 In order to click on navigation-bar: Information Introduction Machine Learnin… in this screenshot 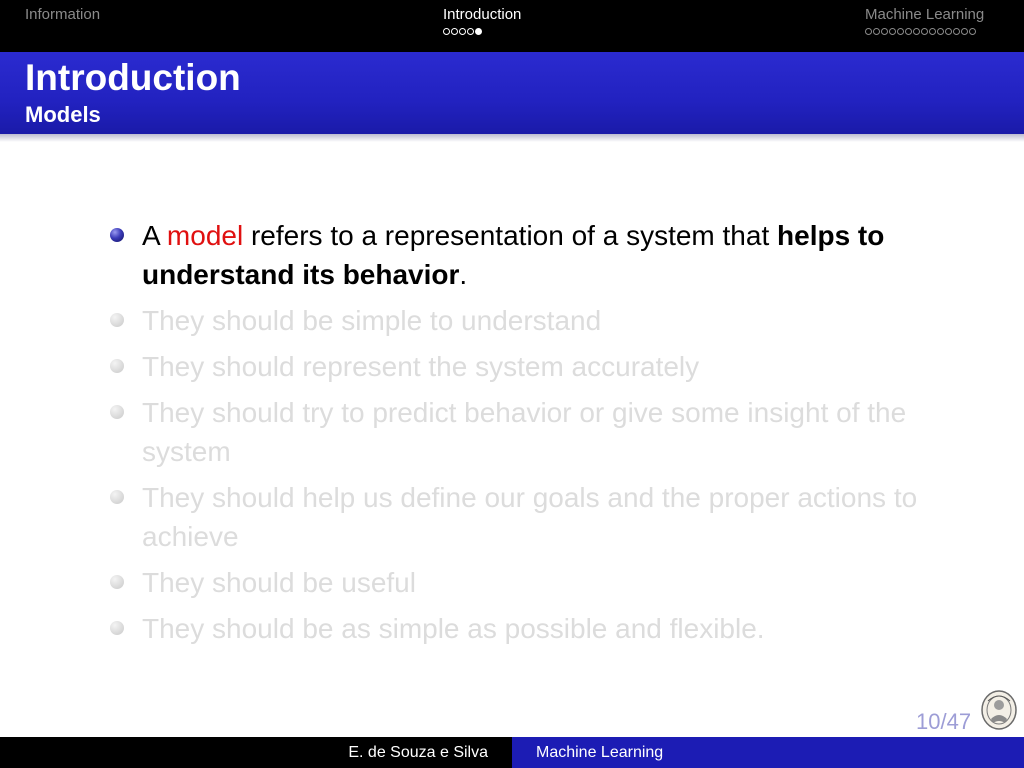, I will do `click(512, 26)`.